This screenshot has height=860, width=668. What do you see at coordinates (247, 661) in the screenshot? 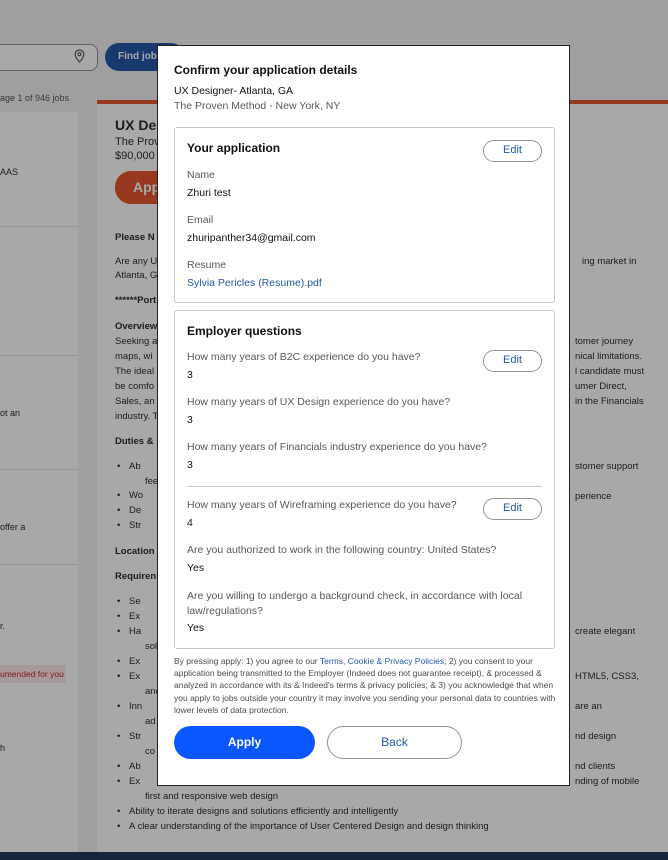
I see `legal-text: By pressing apply: 1) you agree to our` at bounding box center [247, 661].